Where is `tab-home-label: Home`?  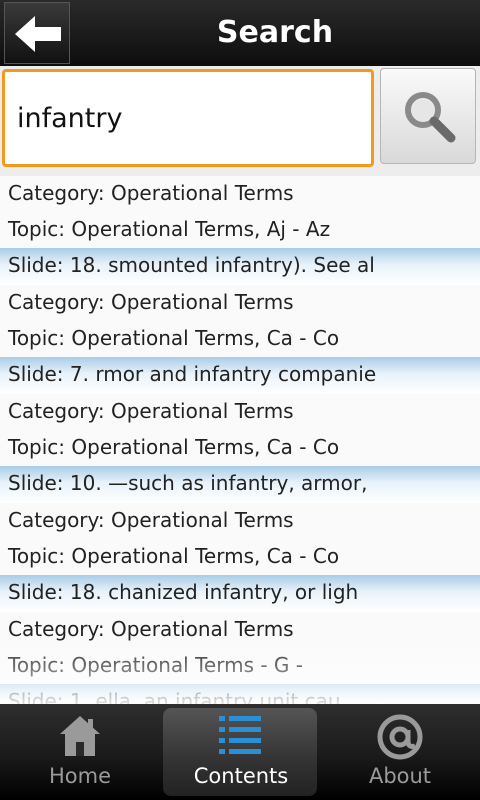 tab-home-label: Home is located at coordinates (79, 776).